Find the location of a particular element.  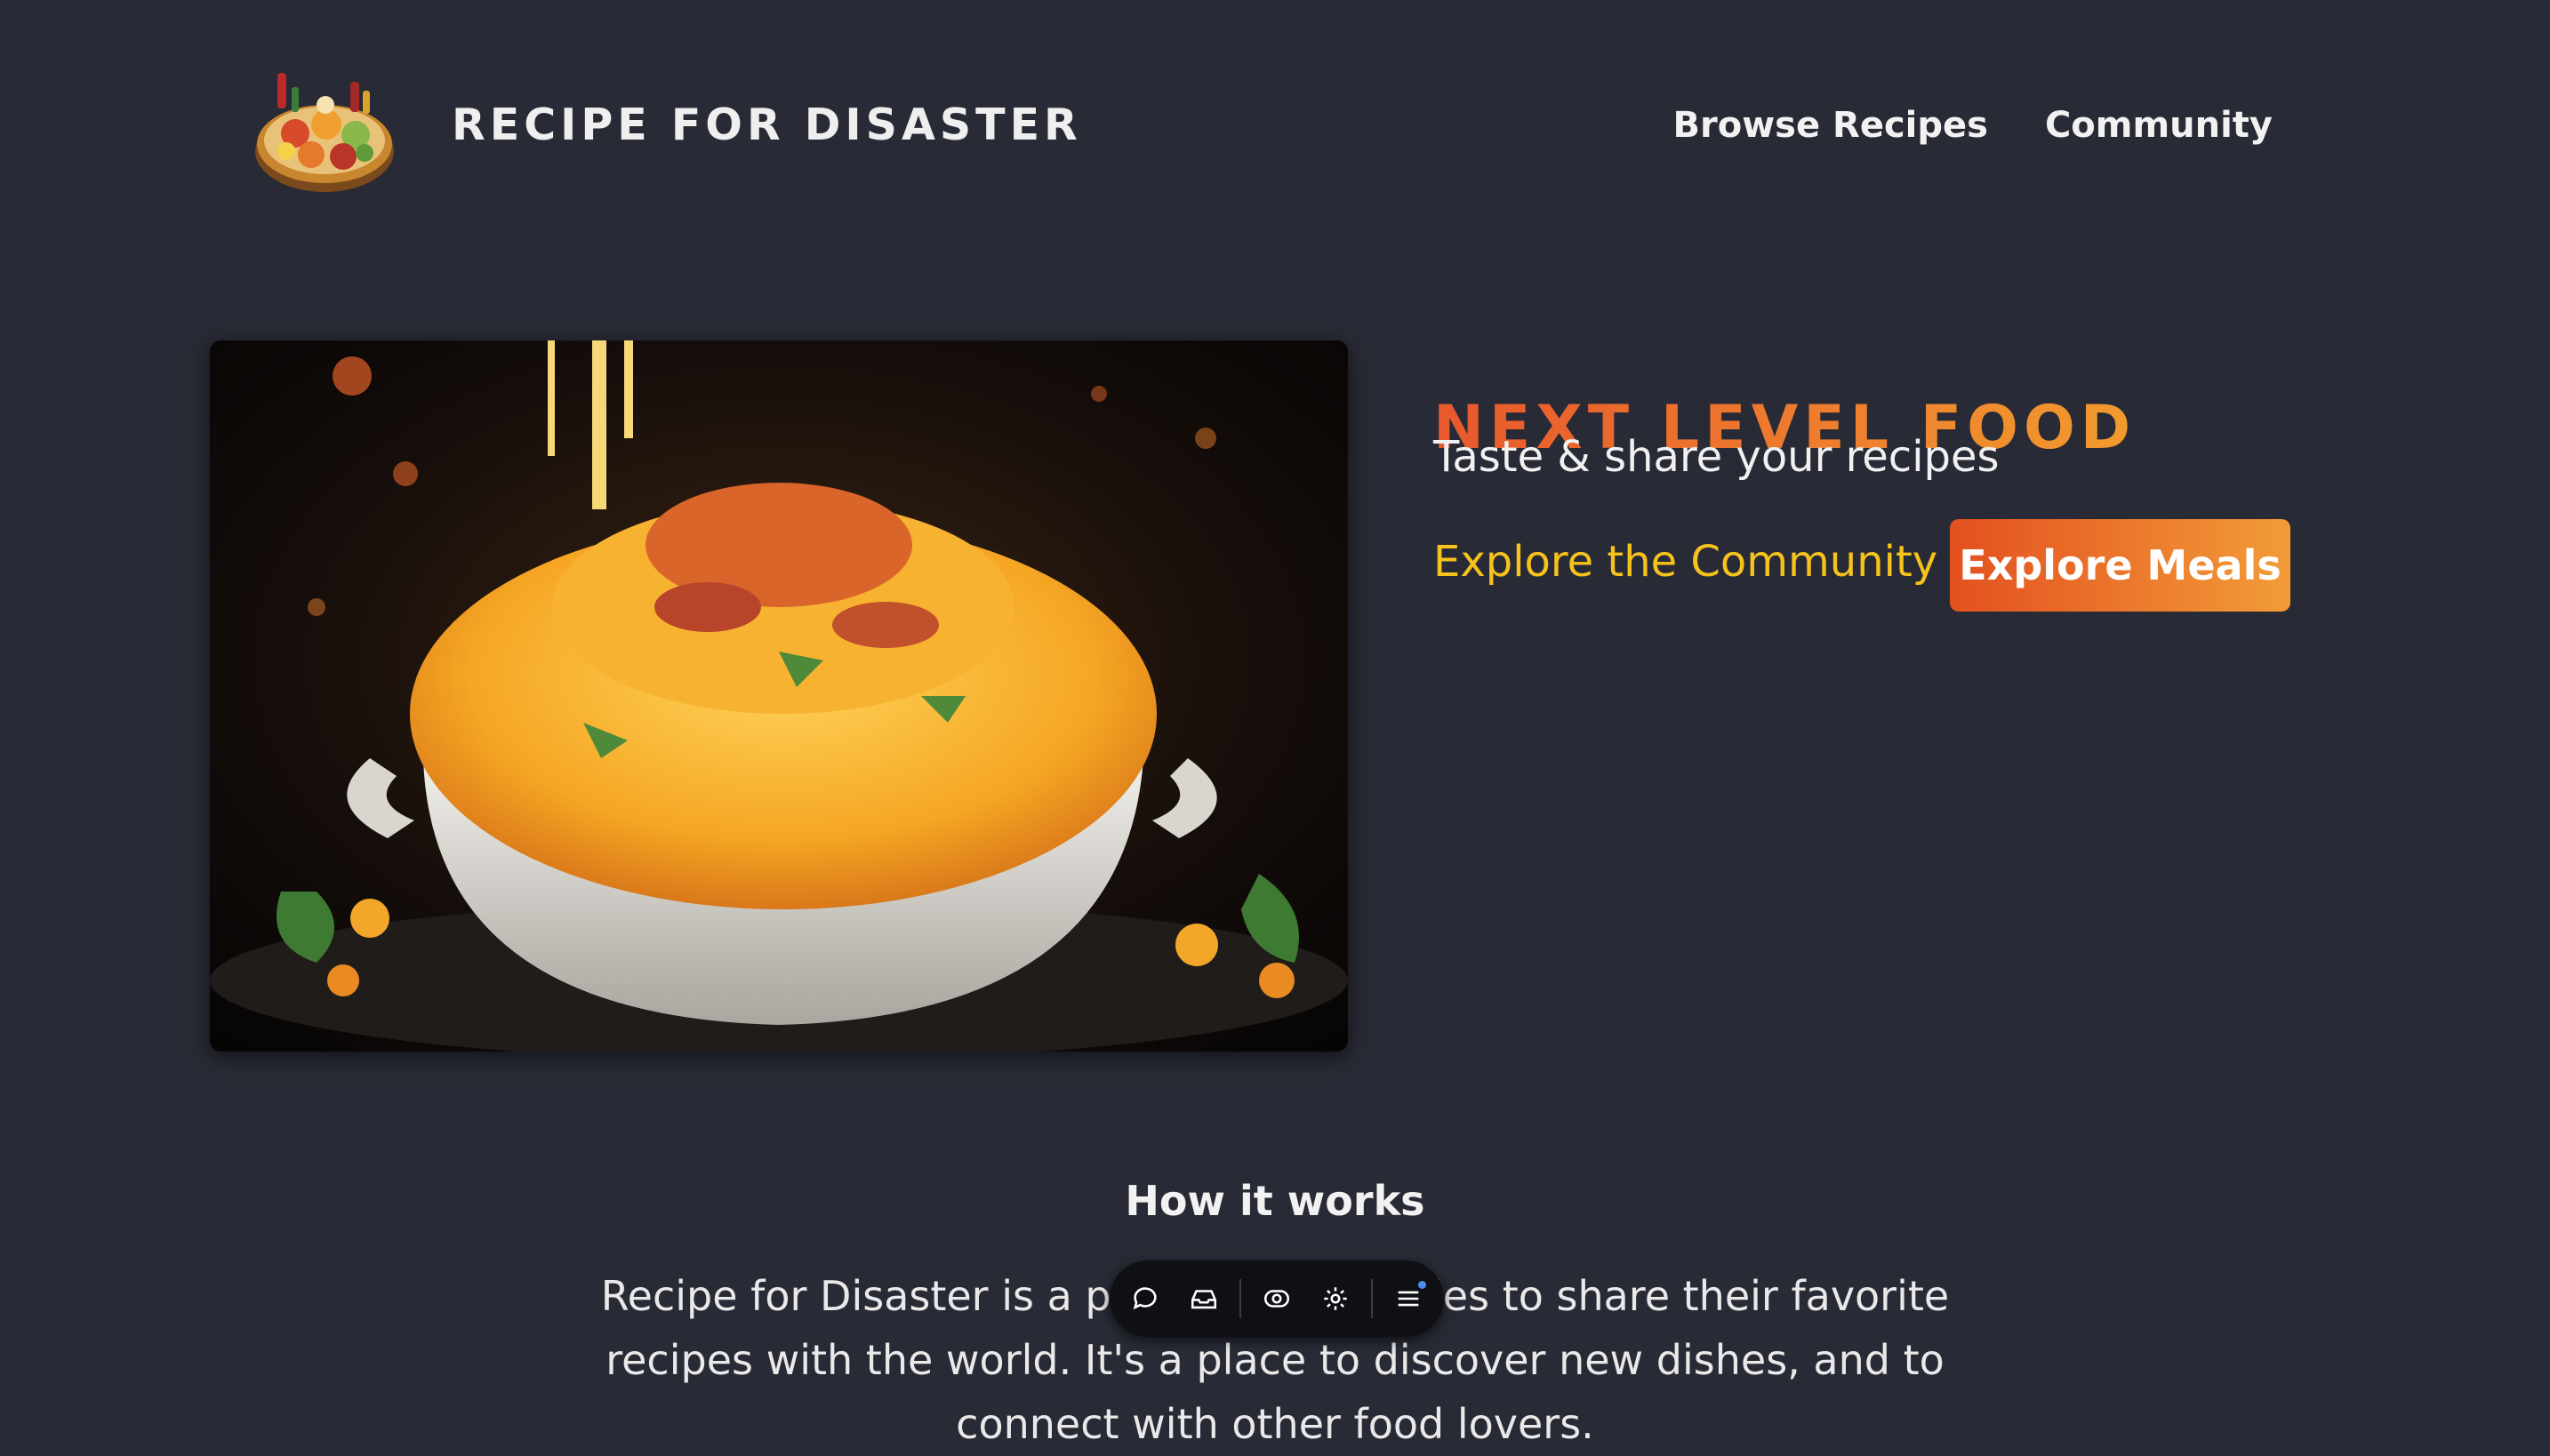

explore-meals-button: Explore Meals is located at coordinates (2120, 565).